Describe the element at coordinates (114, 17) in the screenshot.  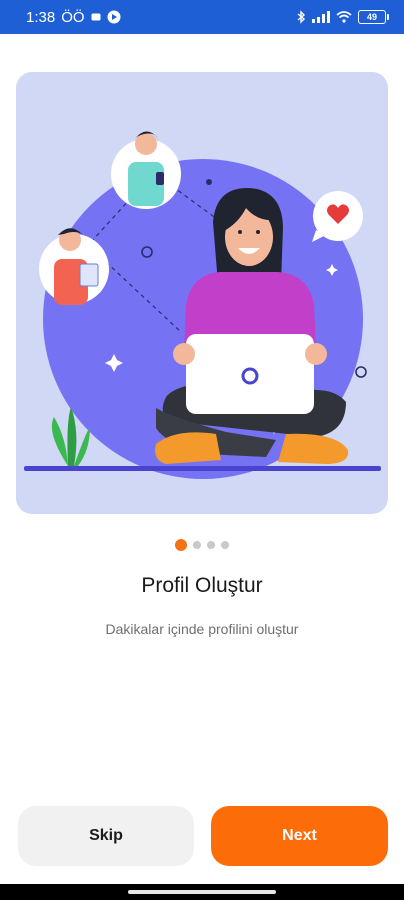
I see `play-store-icon` at that location.